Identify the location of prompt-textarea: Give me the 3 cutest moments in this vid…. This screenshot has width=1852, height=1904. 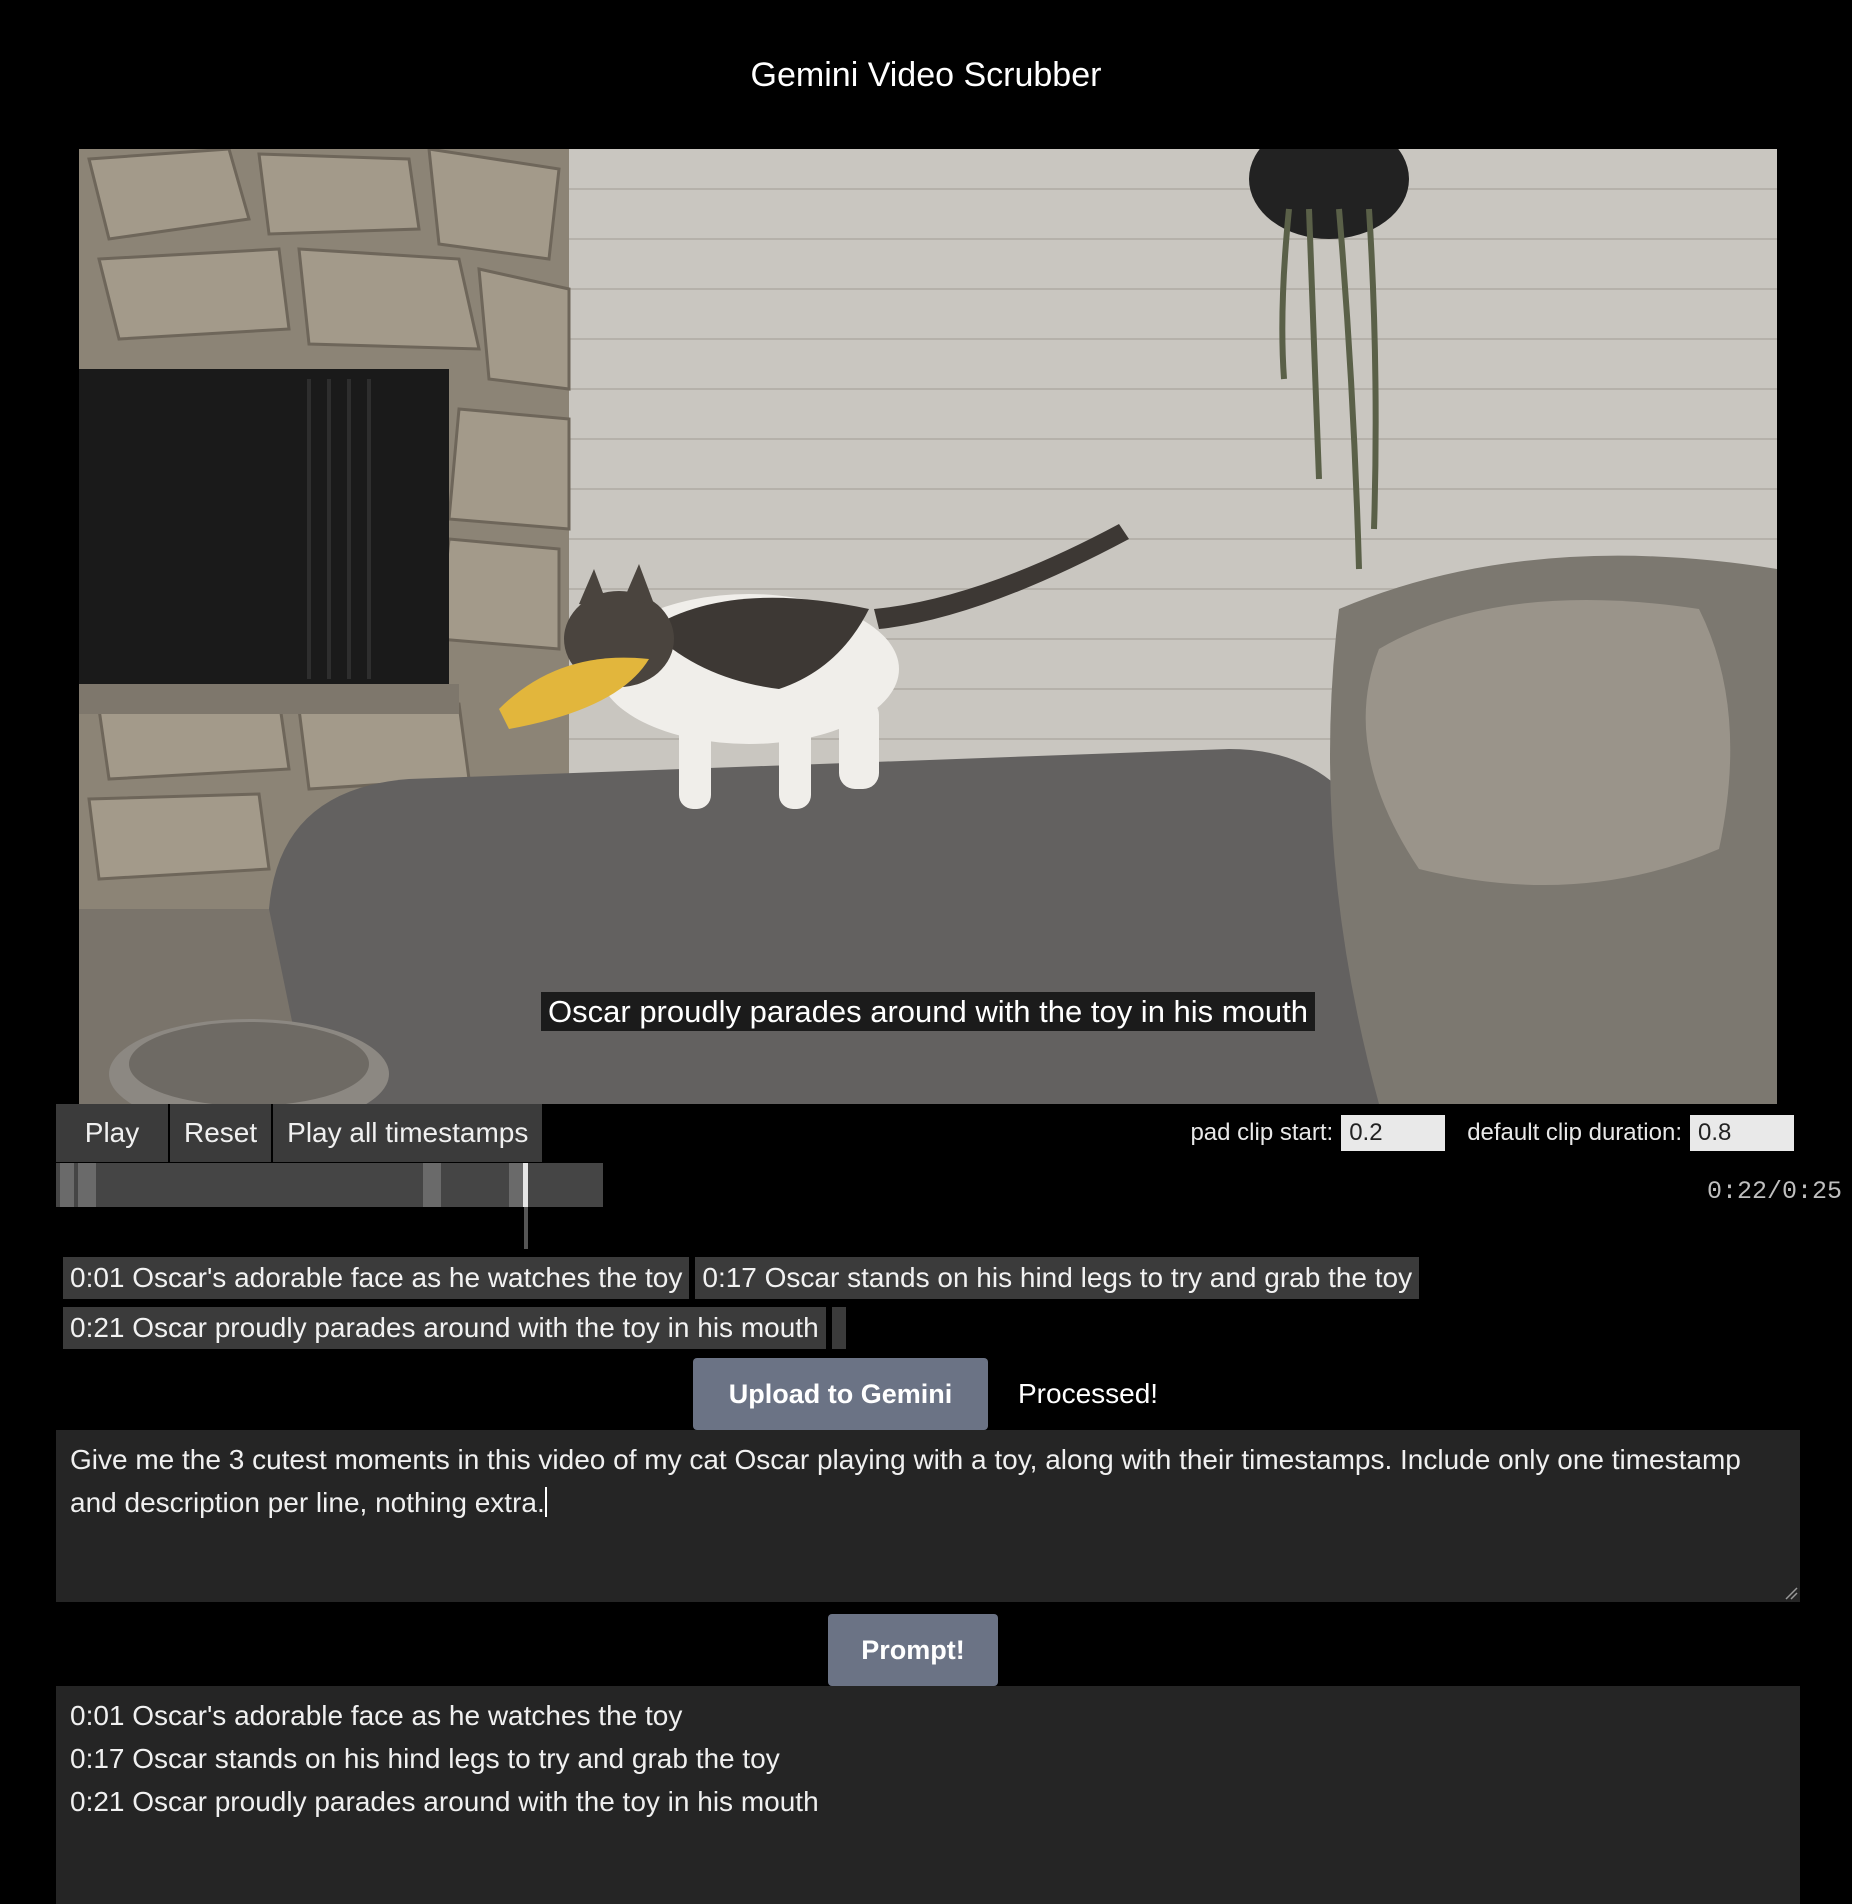
(928, 1516).